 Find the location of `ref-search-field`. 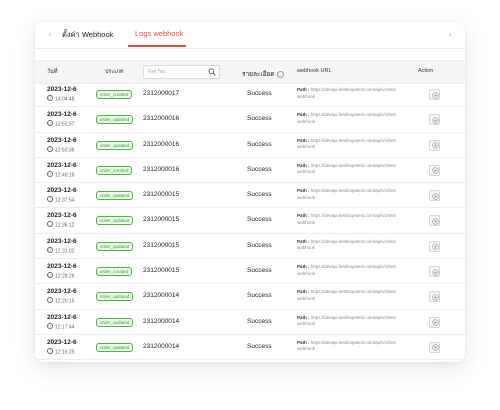

ref-search-field is located at coordinates (181, 72).